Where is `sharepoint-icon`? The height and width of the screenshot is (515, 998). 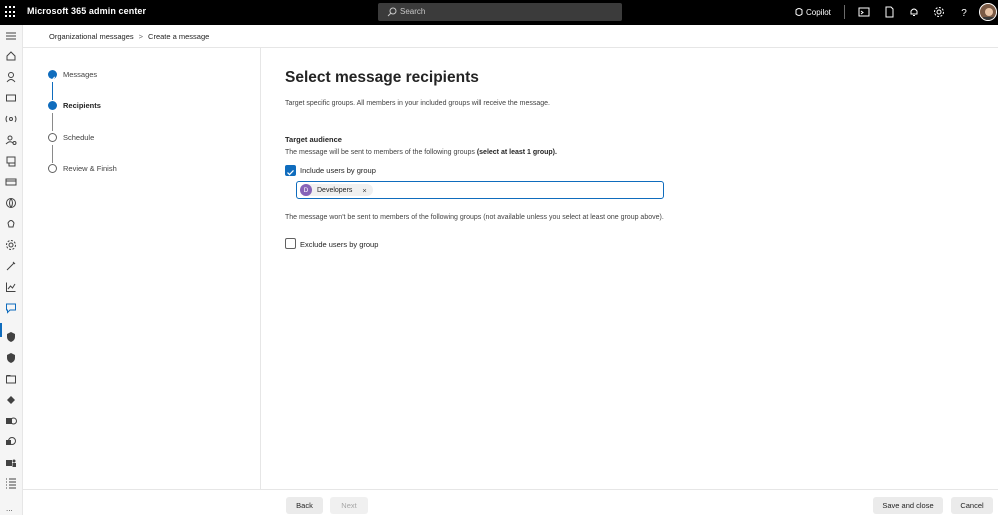 sharepoint-icon is located at coordinates (11, 442).